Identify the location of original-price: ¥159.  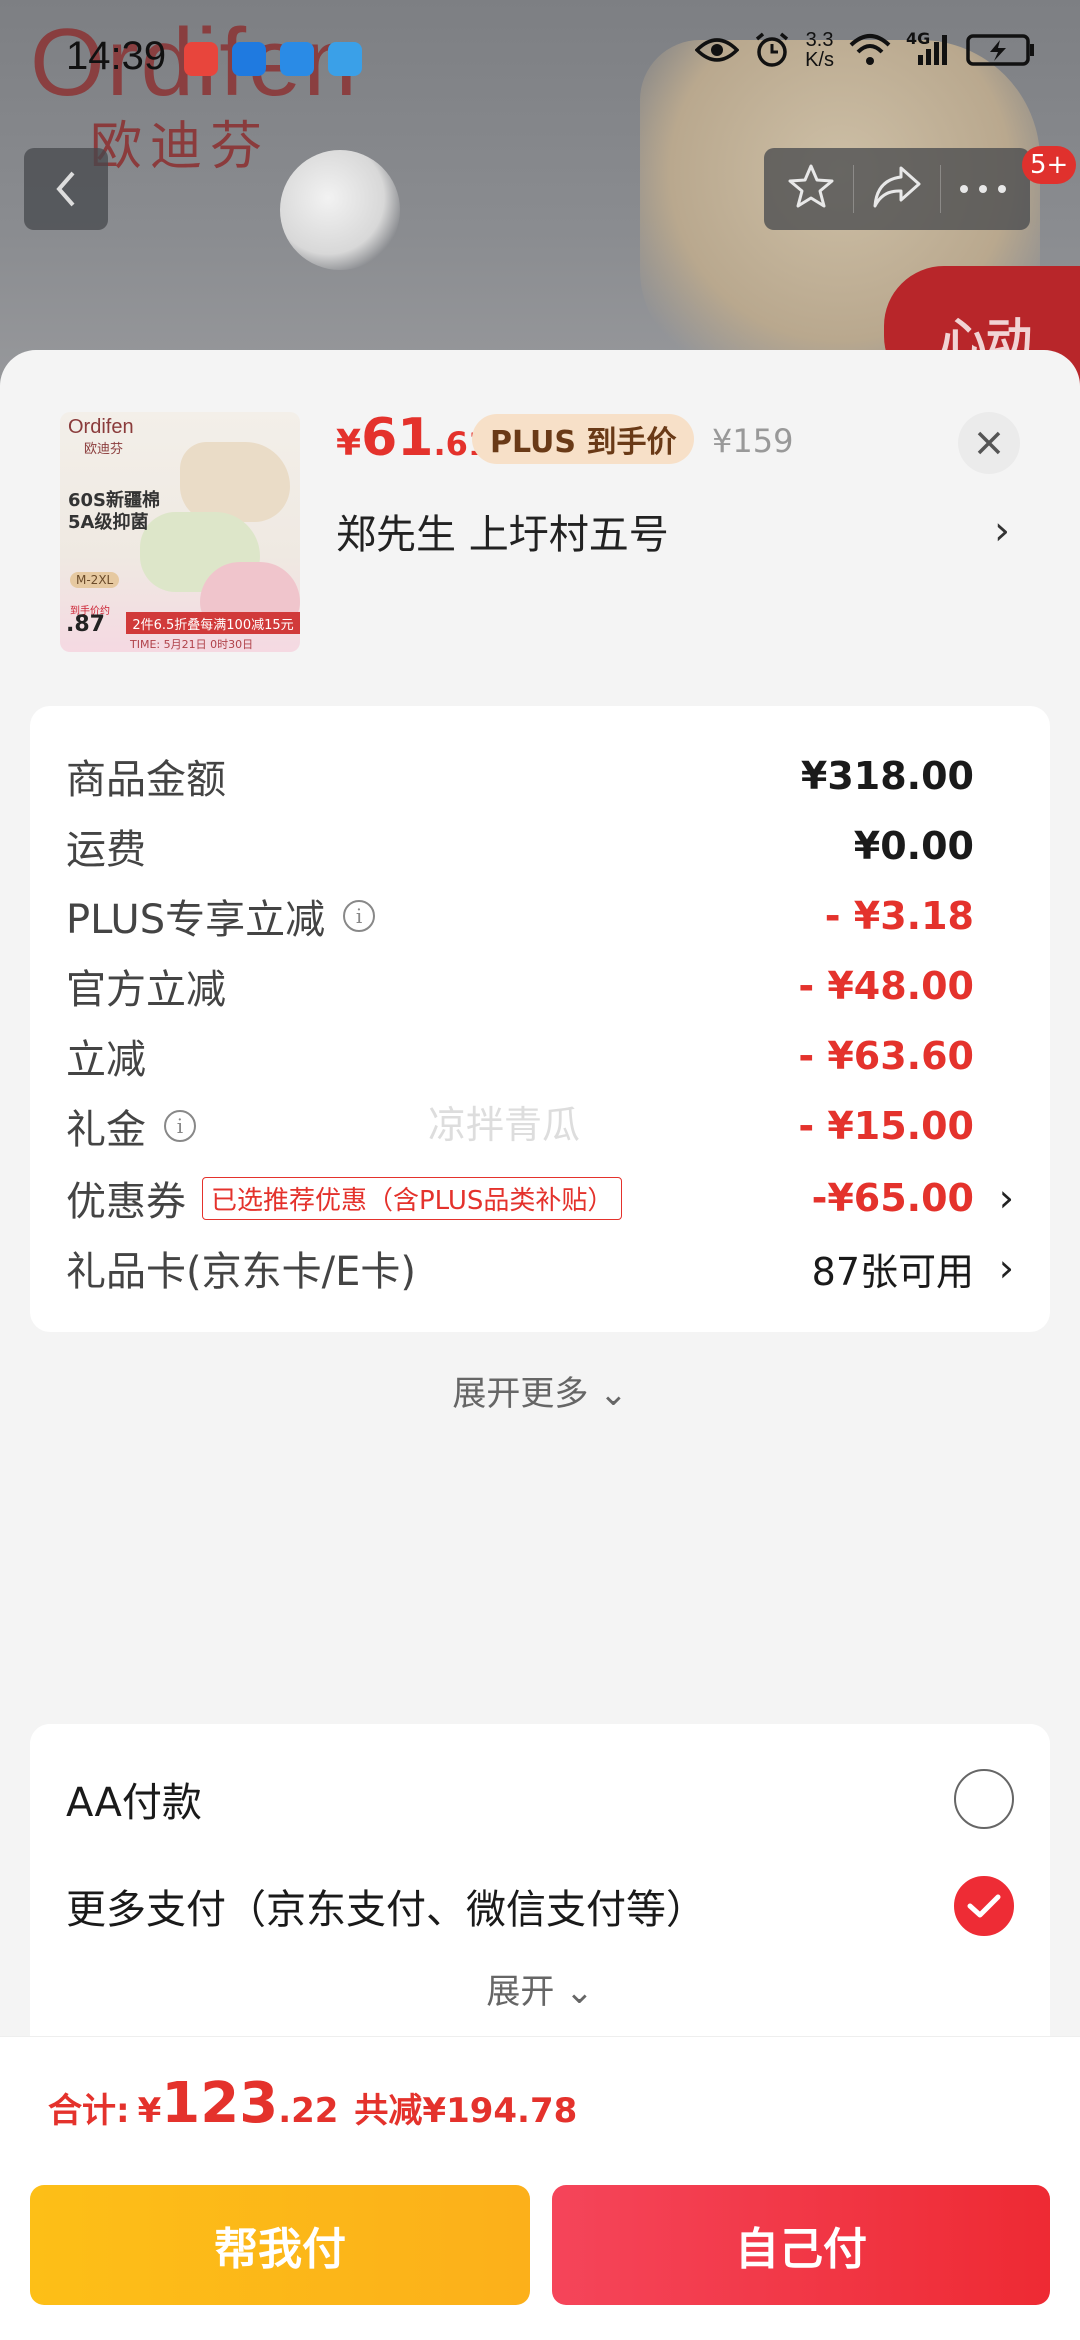
(753, 441).